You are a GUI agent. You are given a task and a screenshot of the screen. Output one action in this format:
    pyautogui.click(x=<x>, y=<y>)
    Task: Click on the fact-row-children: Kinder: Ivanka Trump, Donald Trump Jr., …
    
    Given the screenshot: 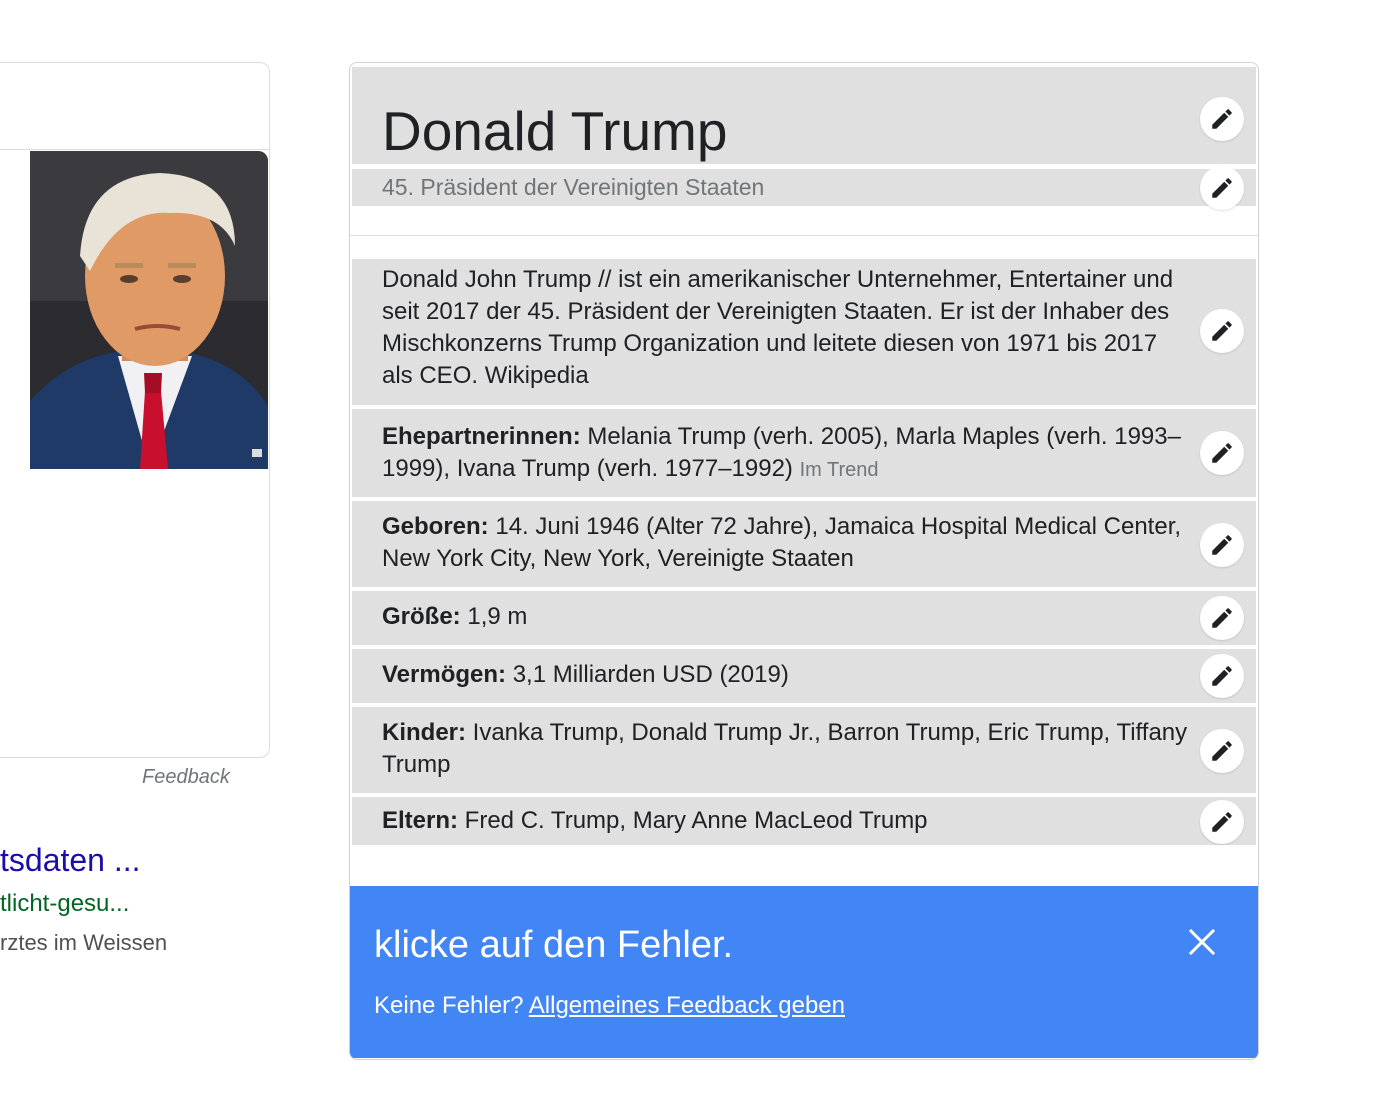 What is the action you would take?
    pyautogui.click(x=804, y=750)
    